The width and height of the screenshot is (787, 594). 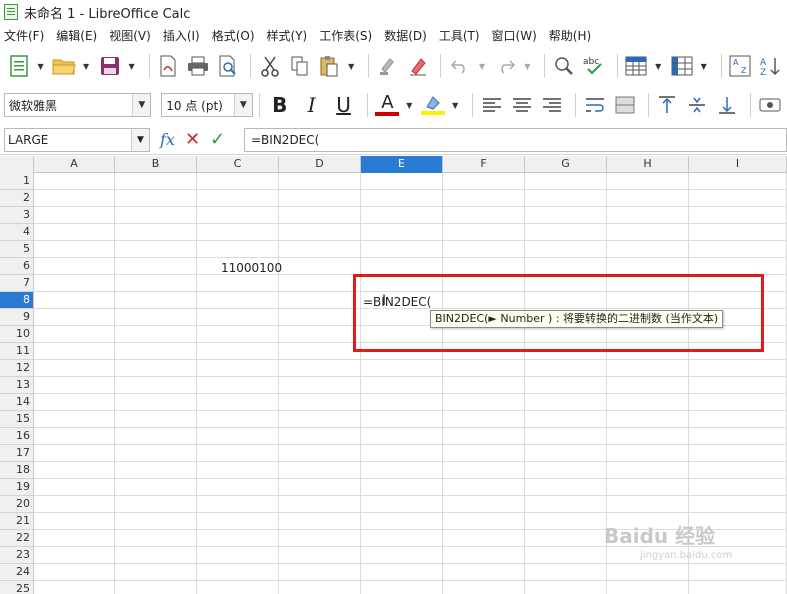 What do you see at coordinates (770, 105) in the screenshot?
I see `currency-format-icon` at bounding box center [770, 105].